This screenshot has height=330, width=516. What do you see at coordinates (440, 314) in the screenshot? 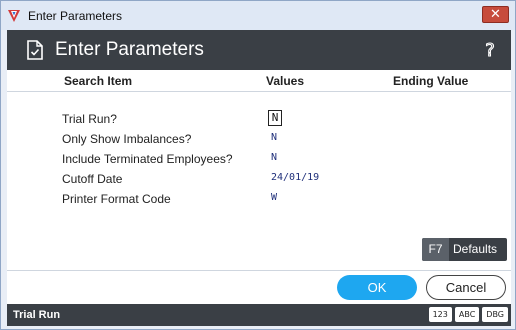
I see `status-badge-numeric: 123` at bounding box center [440, 314].